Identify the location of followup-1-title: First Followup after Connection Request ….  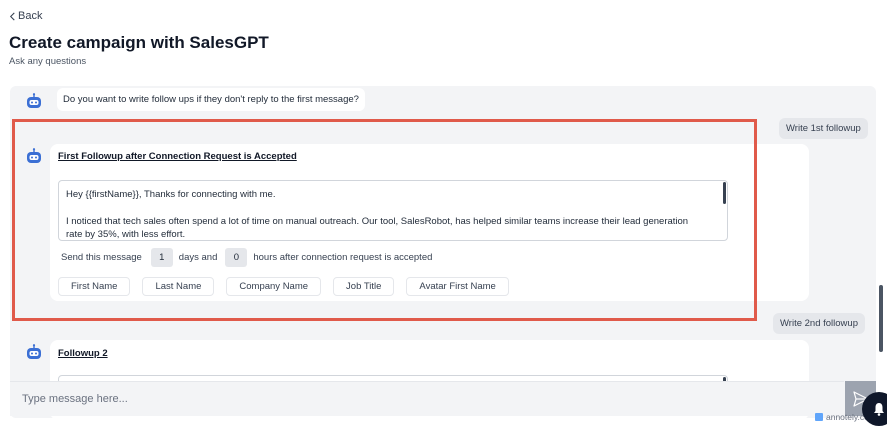
(177, 156).